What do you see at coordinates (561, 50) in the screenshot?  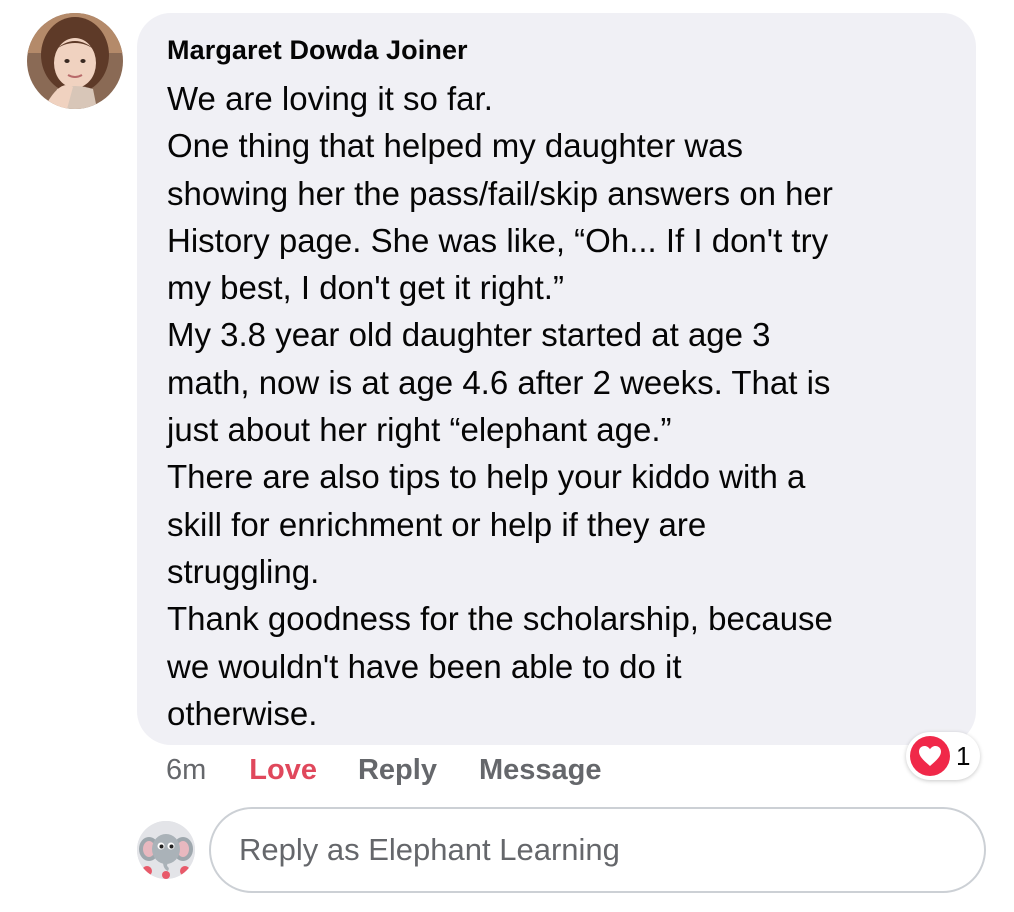 I see `comment-author-name: Margaret Dowda Joiner` at bounding box center [561, 50].